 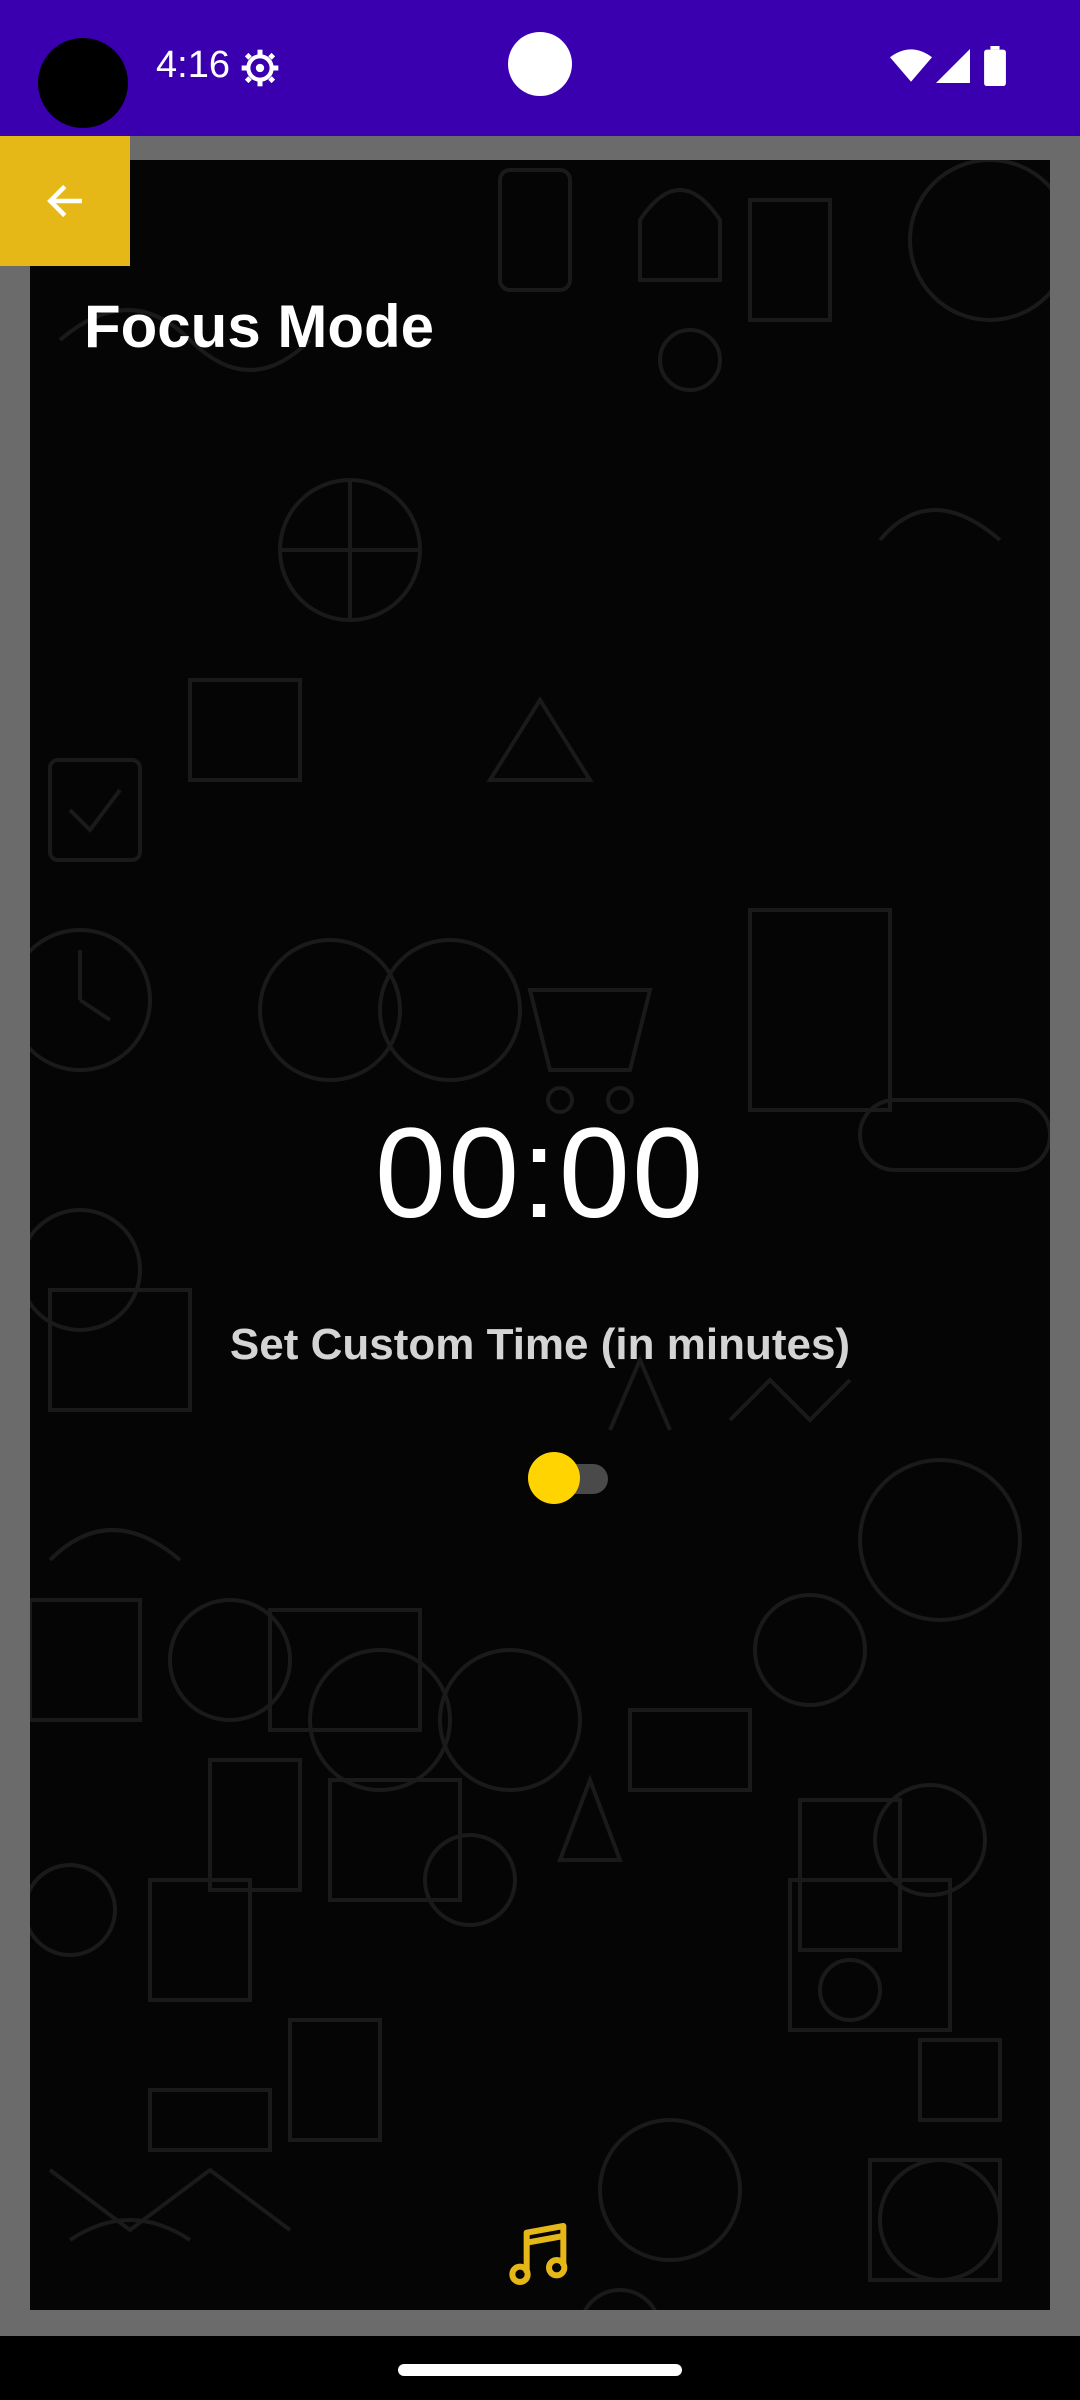 I want to click on page-title: Focus Mode, so click(x=259, y=326).